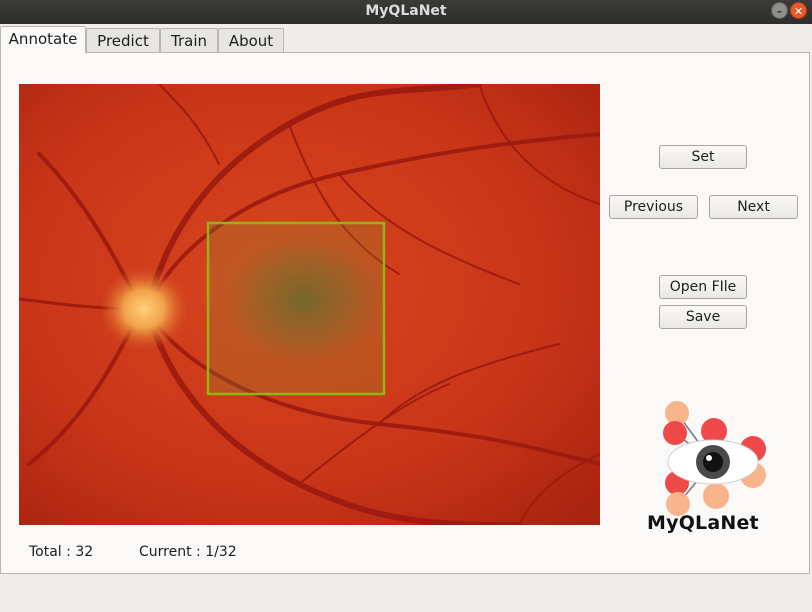 Image resolution: width=812 pixels, height=612 pixels. Describe the element at coordinates (653, 207) in the screenshot. I see `previous-button: Previous` at that location.